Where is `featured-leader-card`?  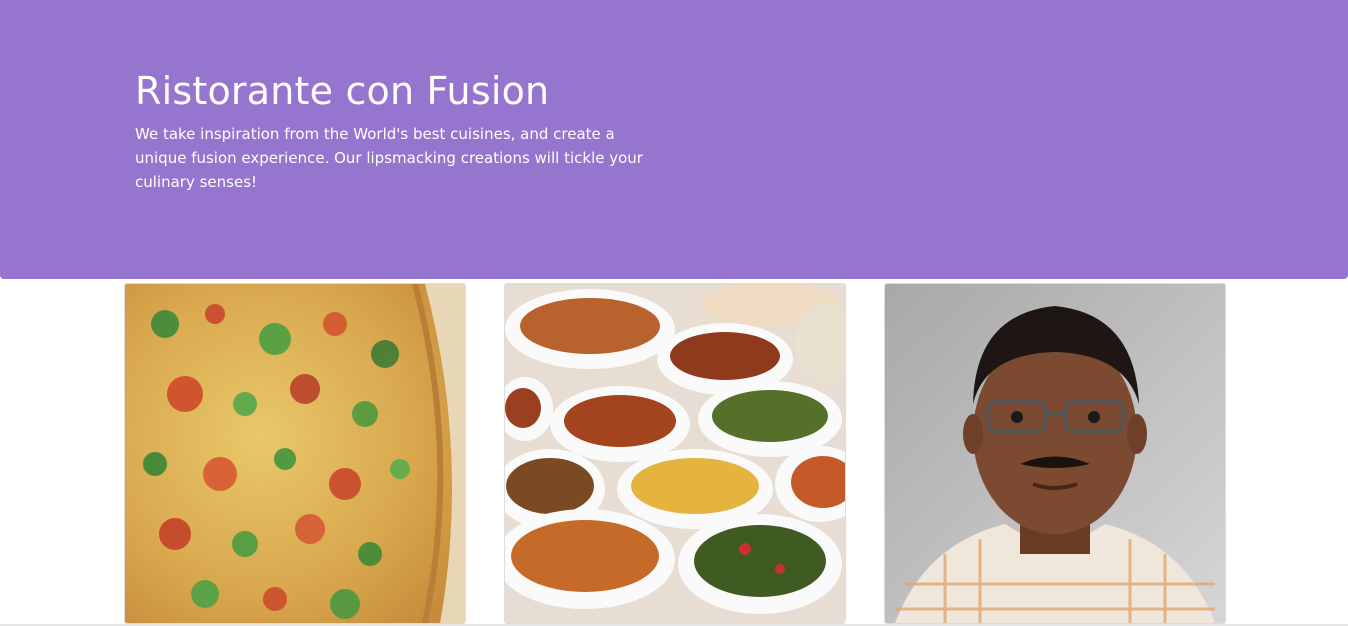 featured-leader-card is located at coordinates (1055, 453).